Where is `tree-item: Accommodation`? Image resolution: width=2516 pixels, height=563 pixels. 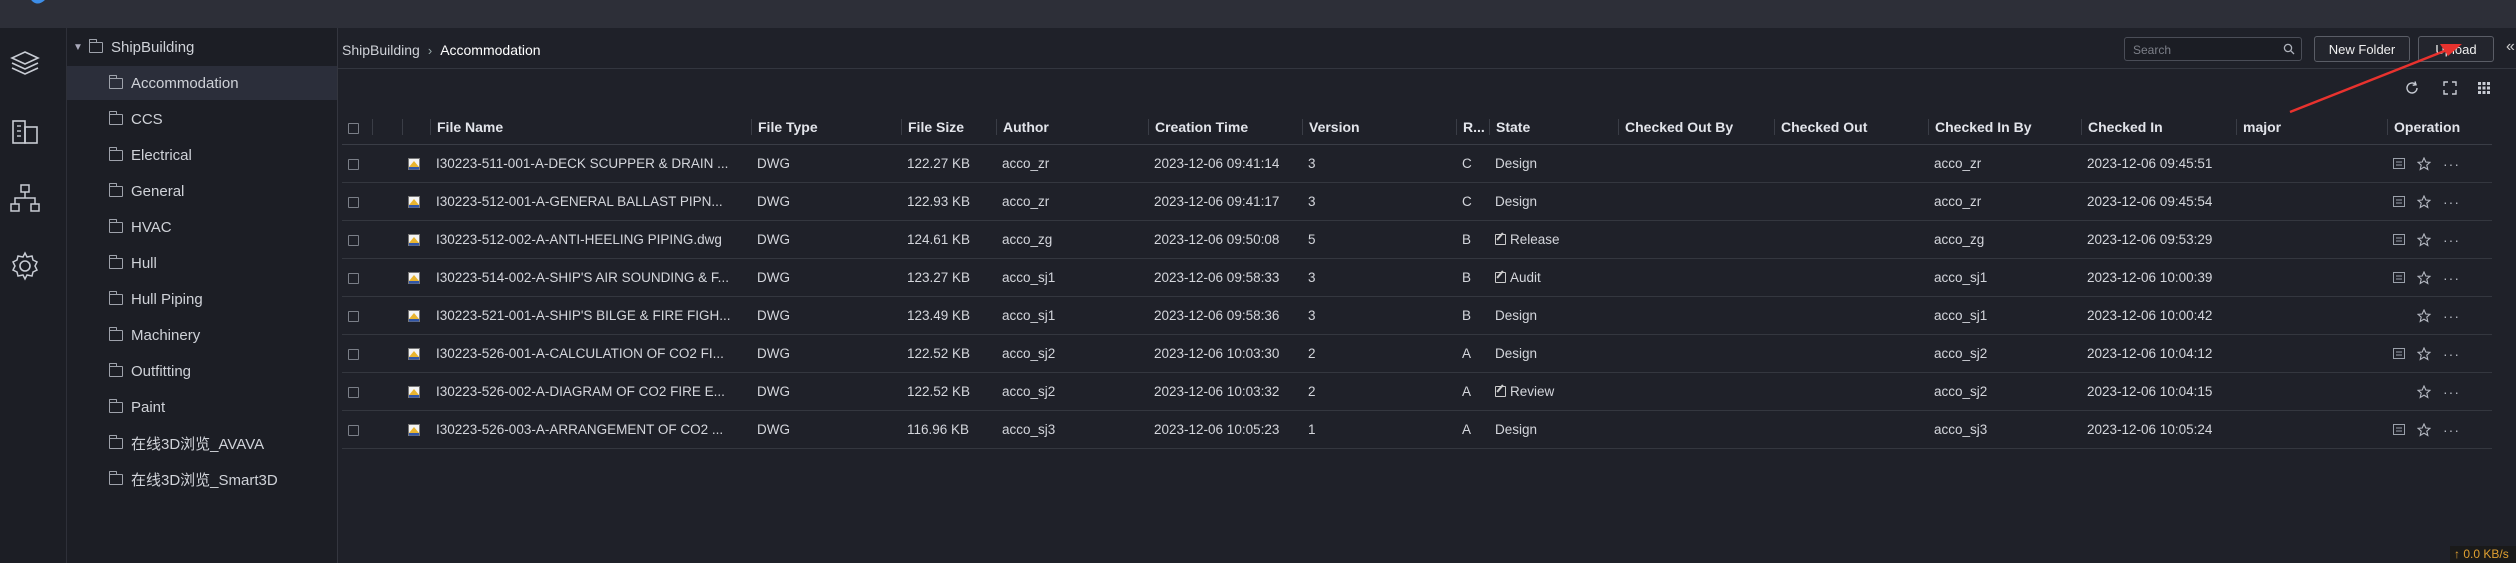
tree-item: Accommodation is located at coordinates (202, 83).